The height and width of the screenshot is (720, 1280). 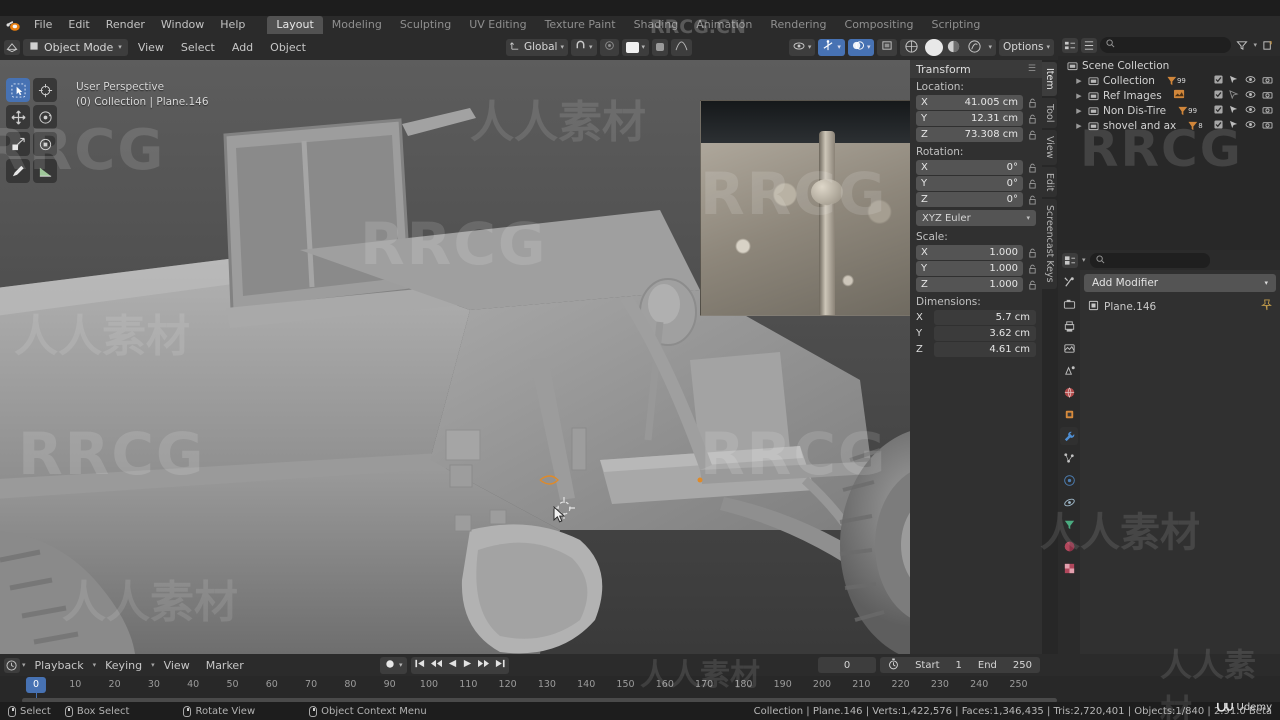 I want to click on lock-scale-z-icon, so click(x=1032, y=284).